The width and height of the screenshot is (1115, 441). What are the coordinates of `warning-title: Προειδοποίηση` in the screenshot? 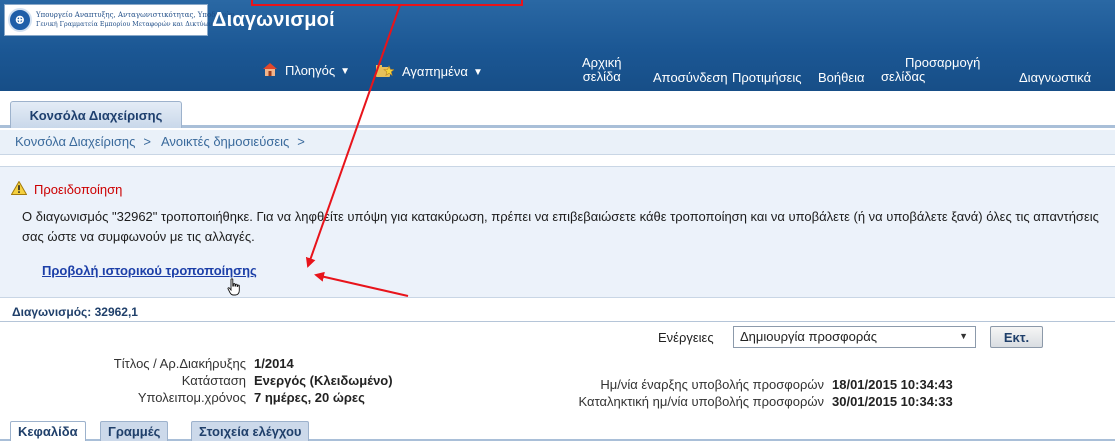 It's located at (78, 189).